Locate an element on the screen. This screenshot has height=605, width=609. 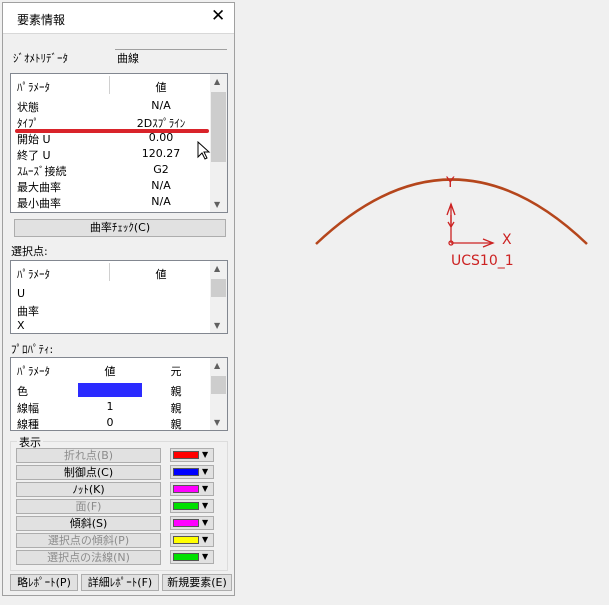
selected-point-slope-button: 選択点の傾斜(P) is located at coordinates (88, 540).